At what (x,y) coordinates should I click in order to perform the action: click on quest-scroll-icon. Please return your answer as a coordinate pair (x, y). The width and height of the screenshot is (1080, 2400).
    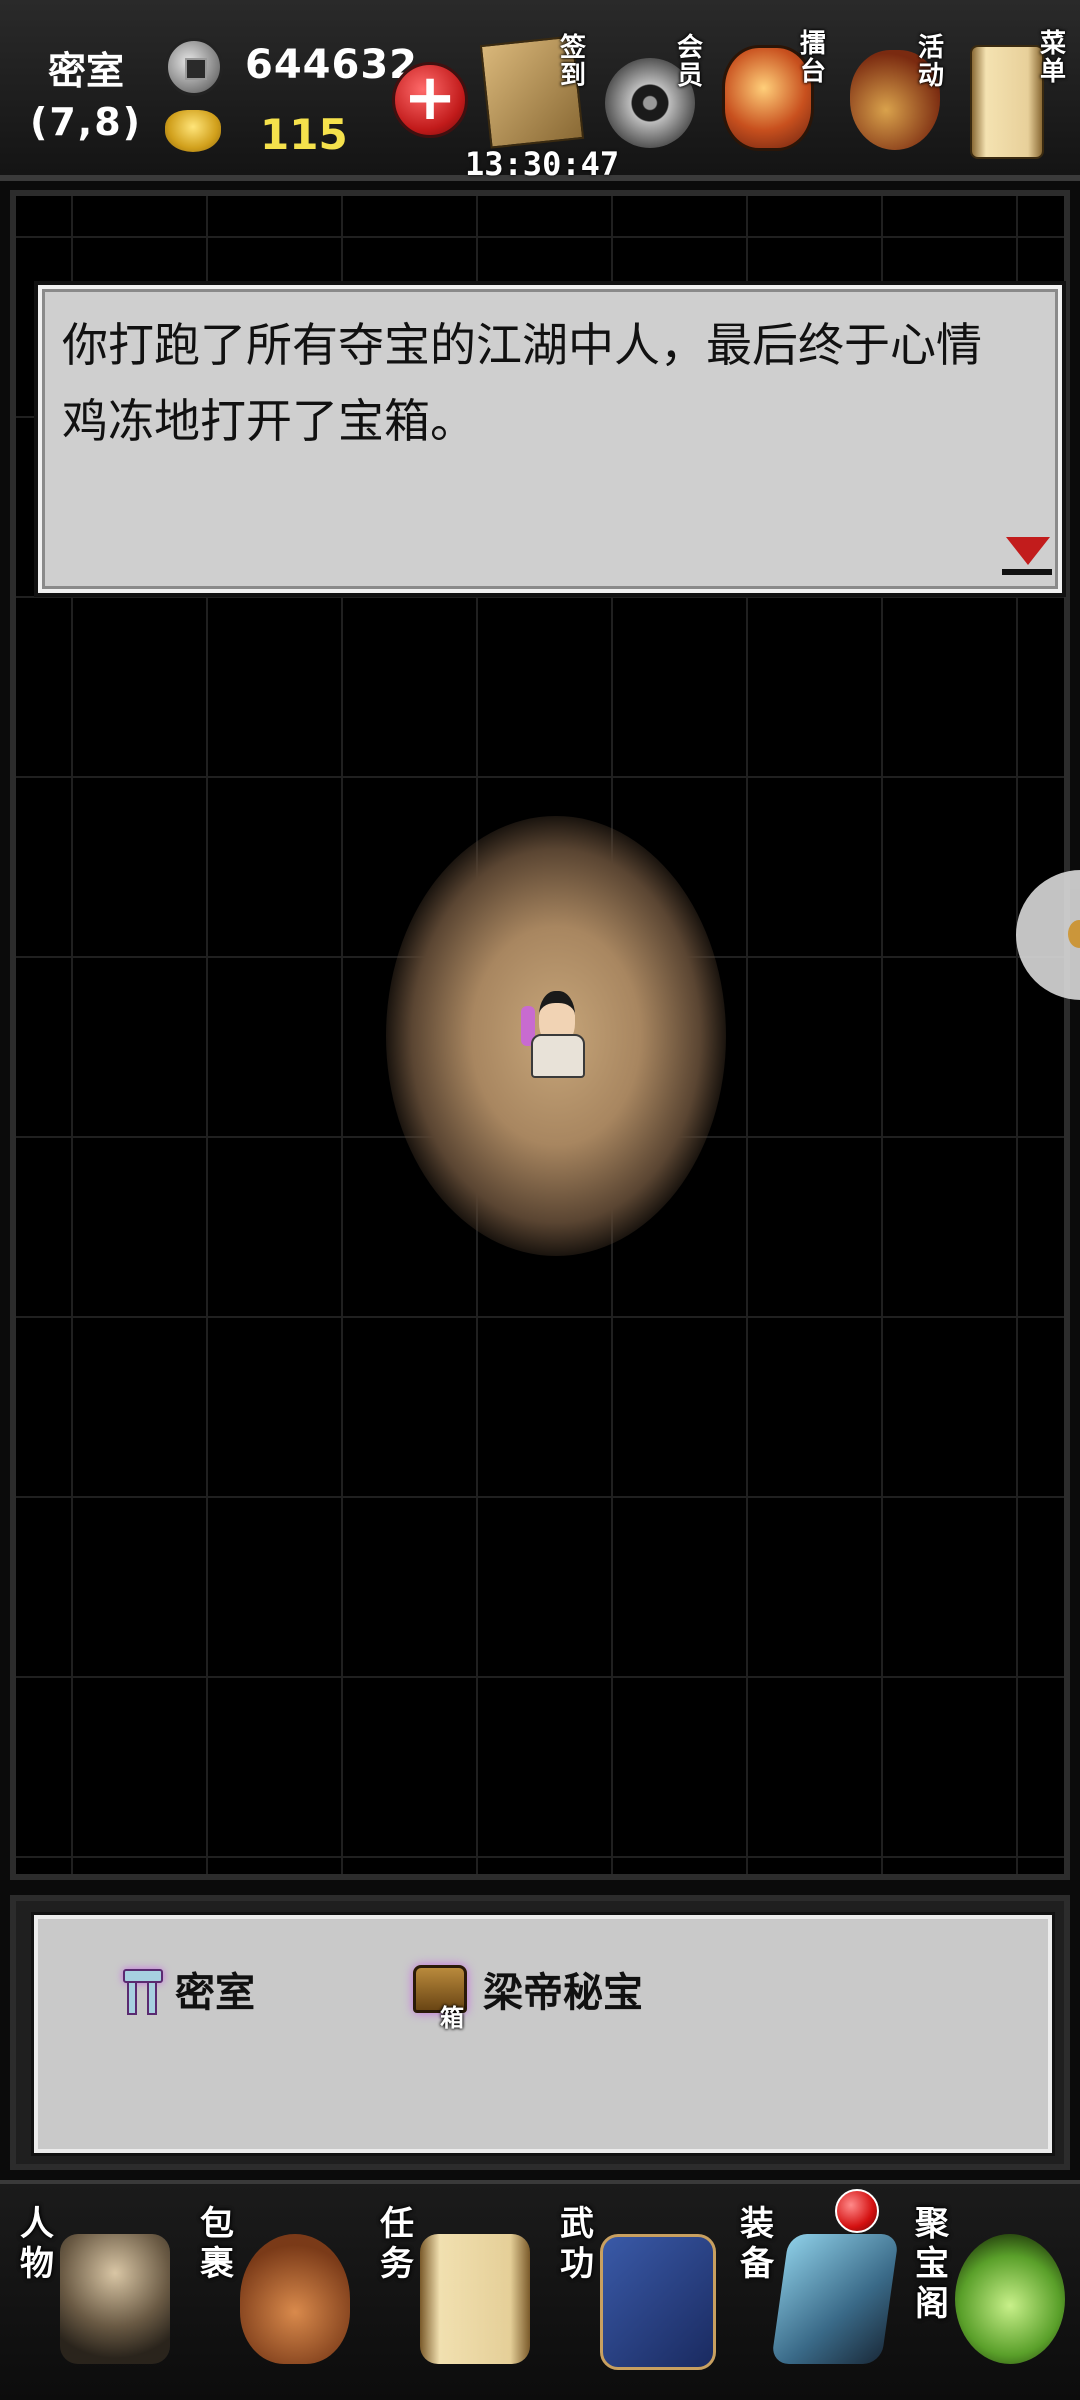
    Looking at the image, I should click on (475, 2299).